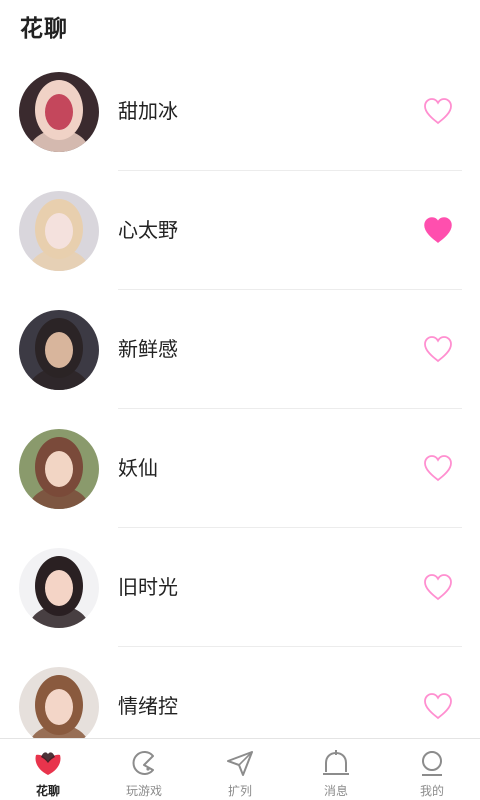  I want to click on user-name: 旧时光, so click(148, 587).